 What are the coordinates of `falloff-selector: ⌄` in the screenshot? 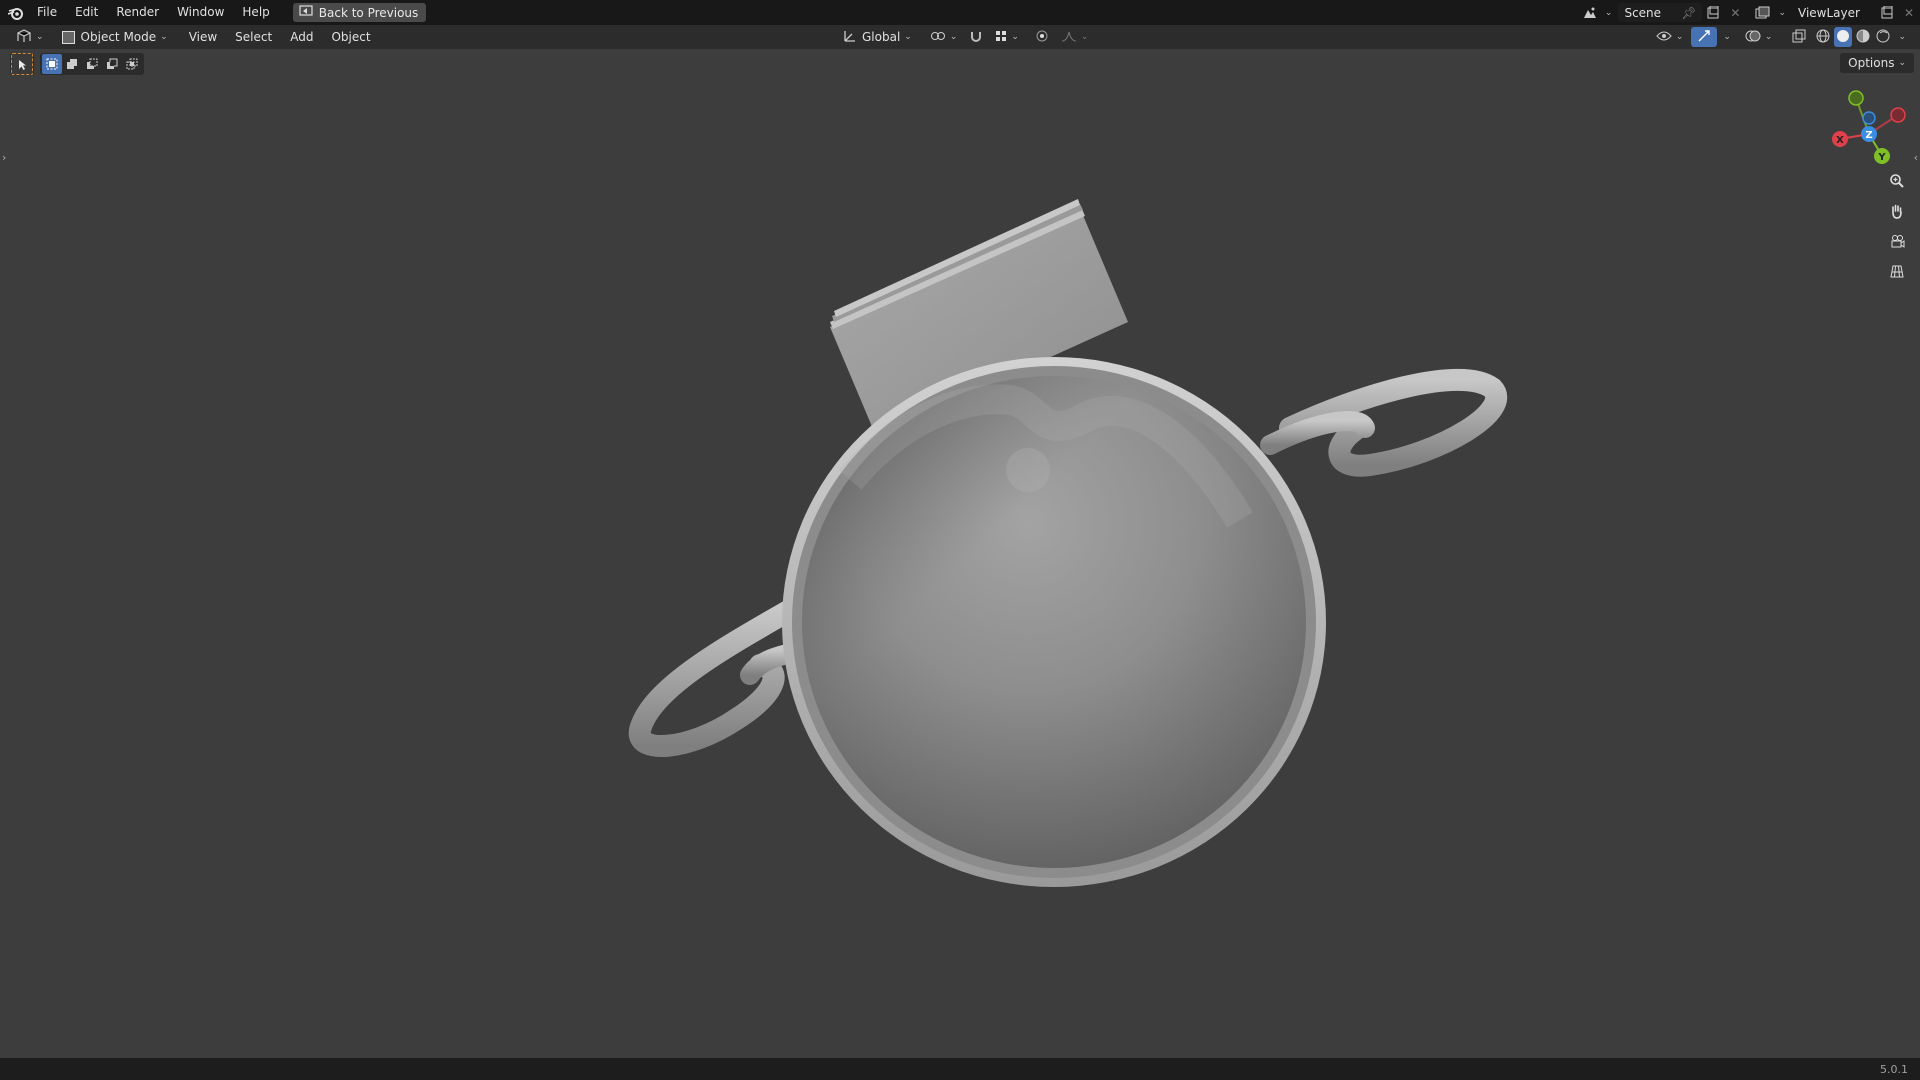 It's located at (1075, 37).